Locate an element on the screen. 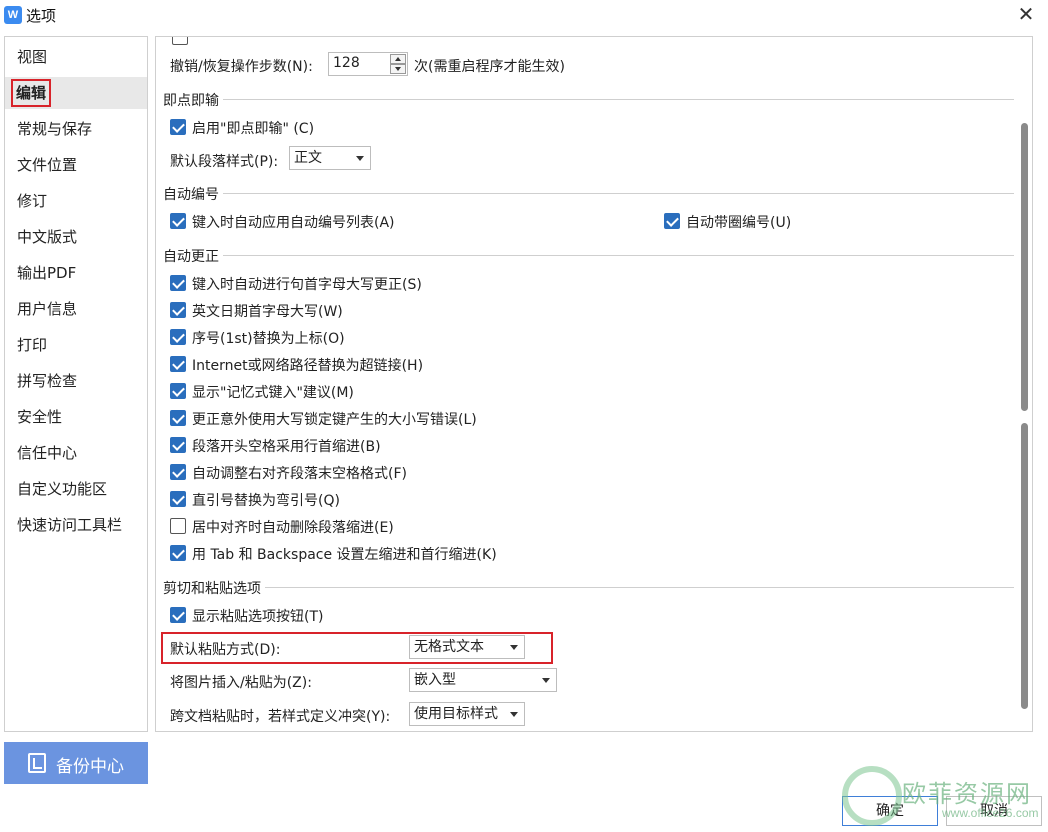 The width and height of the screenshot is (1048, 832). window-title: 选项 is located at coordinates (41, 16).